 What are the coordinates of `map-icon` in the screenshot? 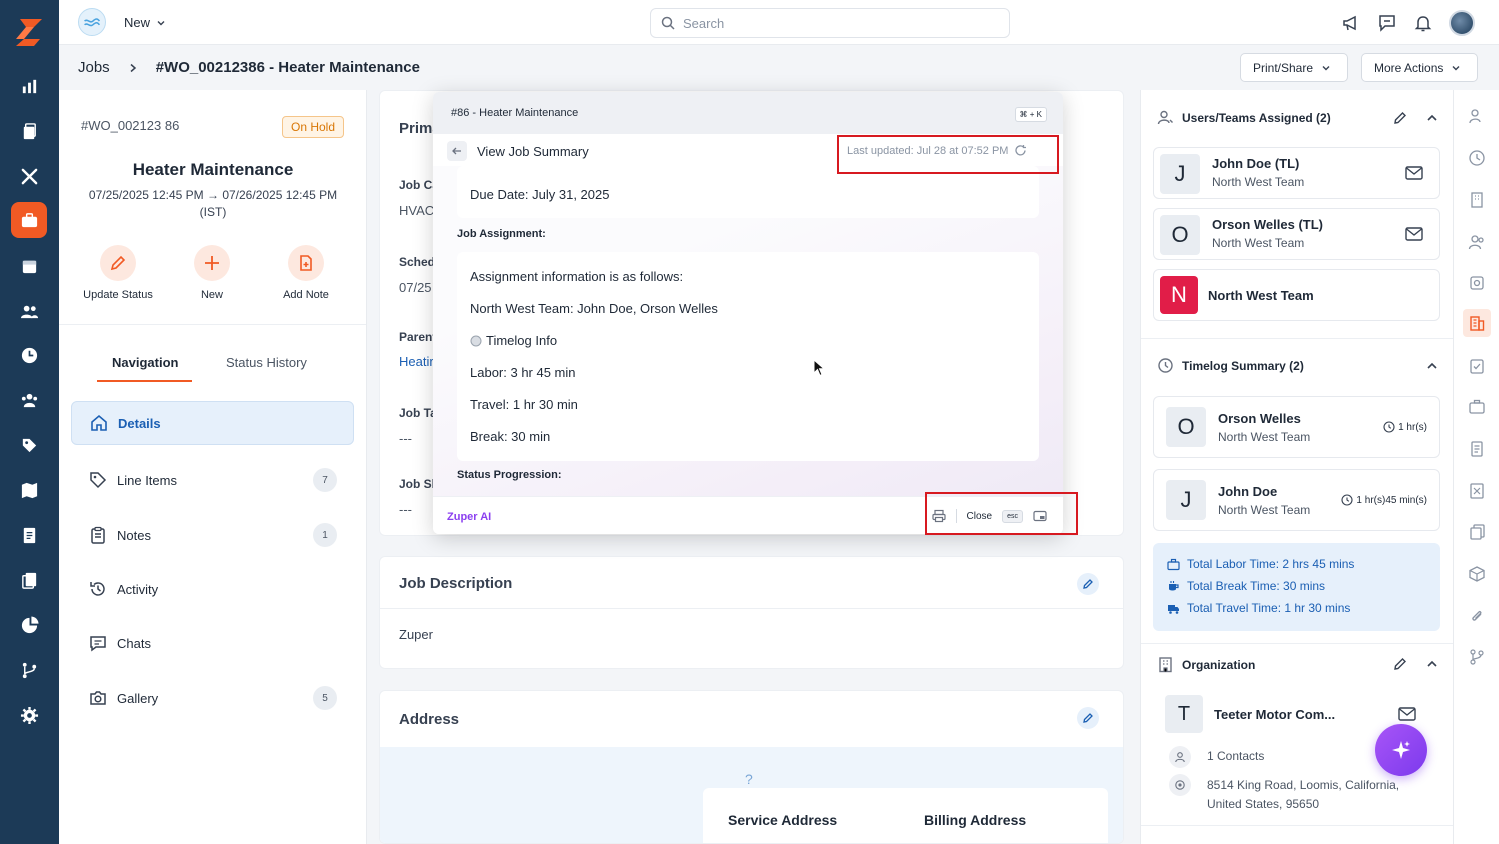 It's located at (29, 490).